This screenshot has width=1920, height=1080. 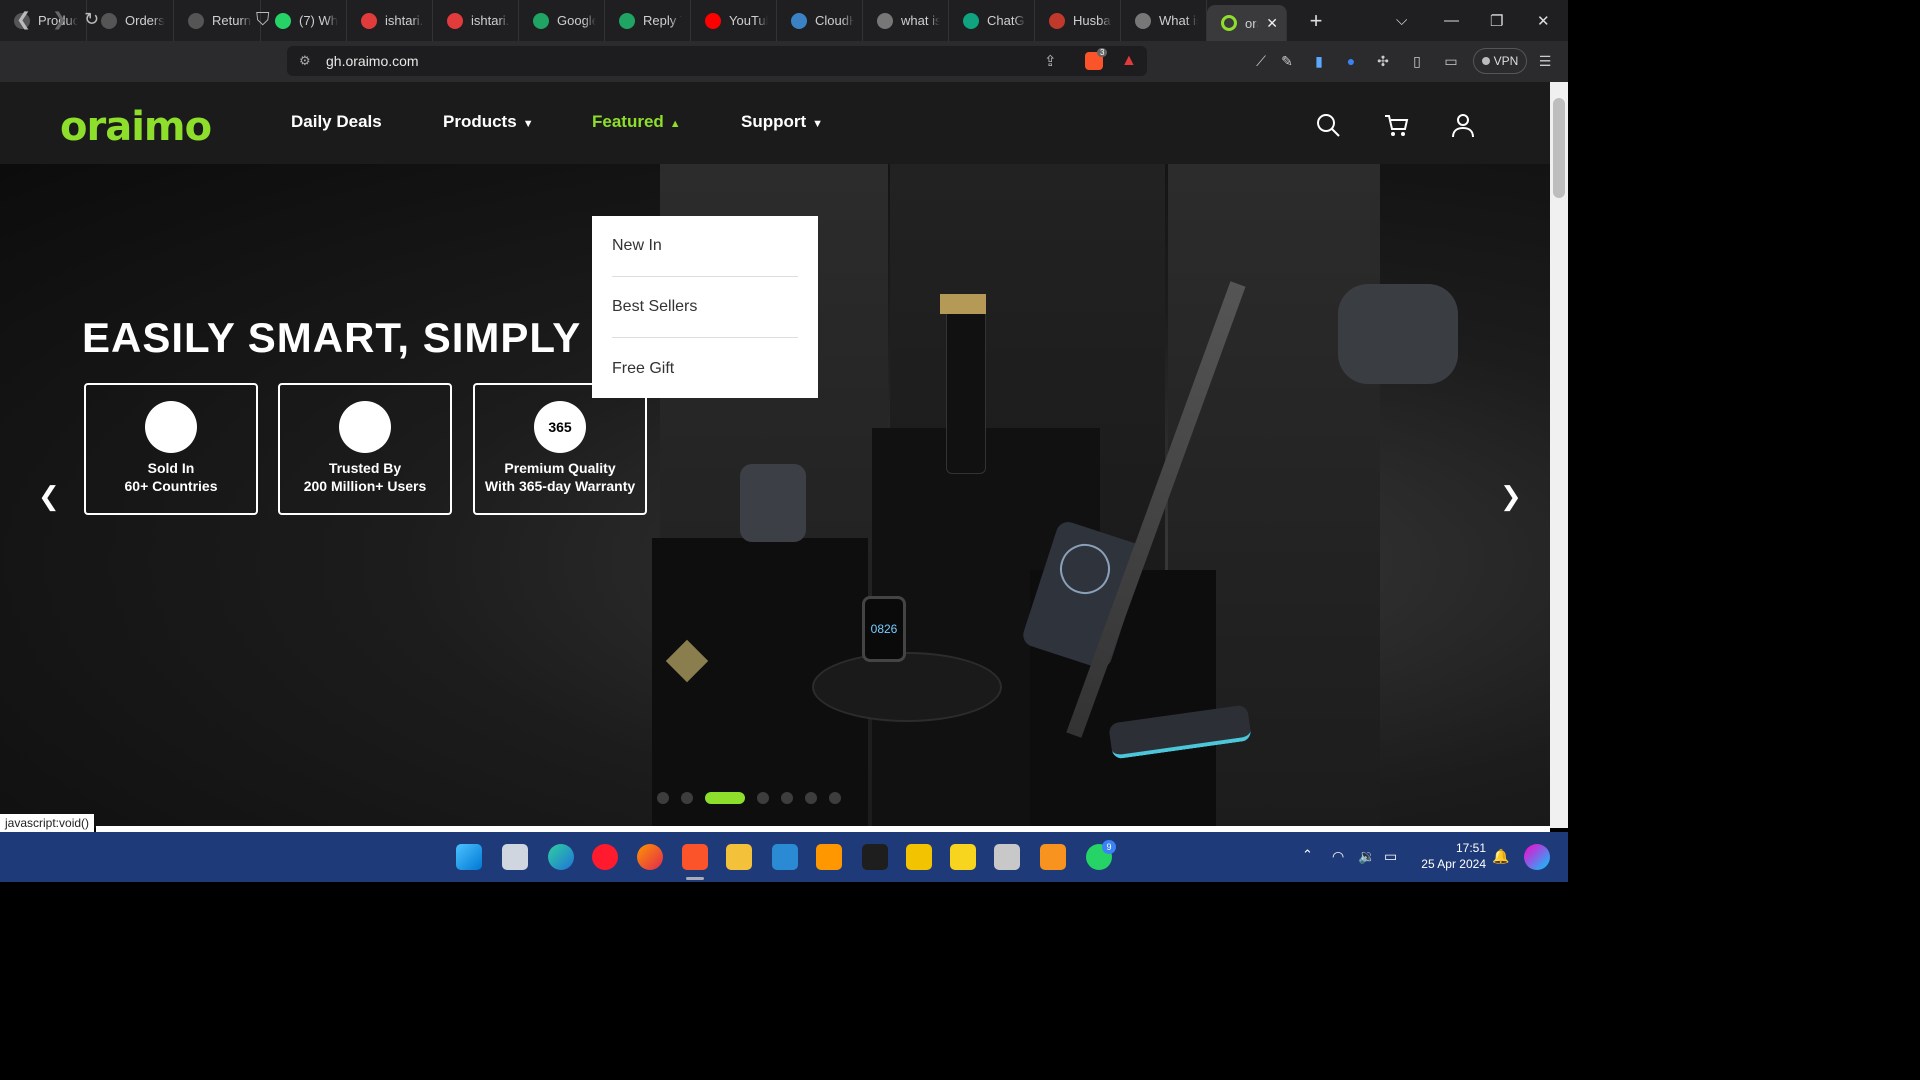 I want to click on close-tab-icon: ✕, so click(x=1272, y=23).